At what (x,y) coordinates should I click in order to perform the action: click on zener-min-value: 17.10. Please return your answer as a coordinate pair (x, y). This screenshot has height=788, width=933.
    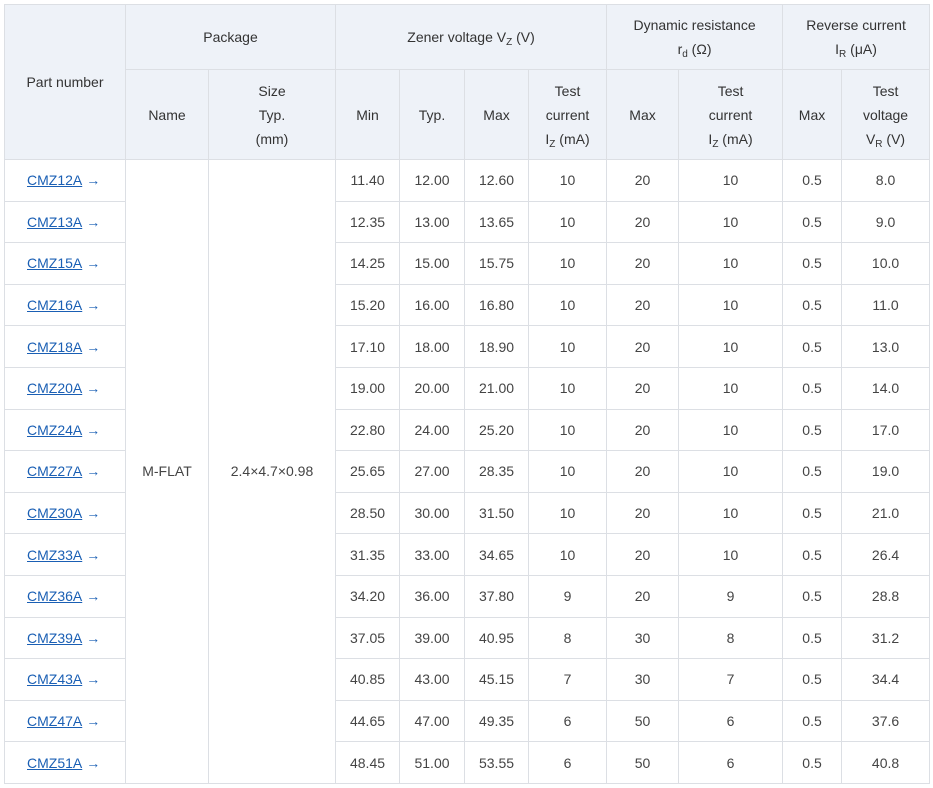
    Looking at the image, I should click on (368, 346).